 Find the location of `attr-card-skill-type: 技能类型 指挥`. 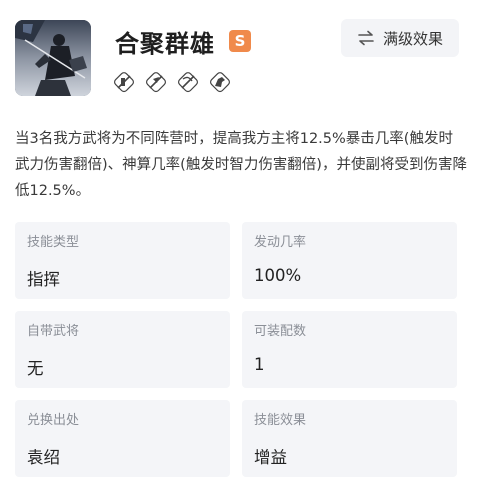

attr-card-skill-type: 技能类型 指挥 is located at coordinates (122, 260).